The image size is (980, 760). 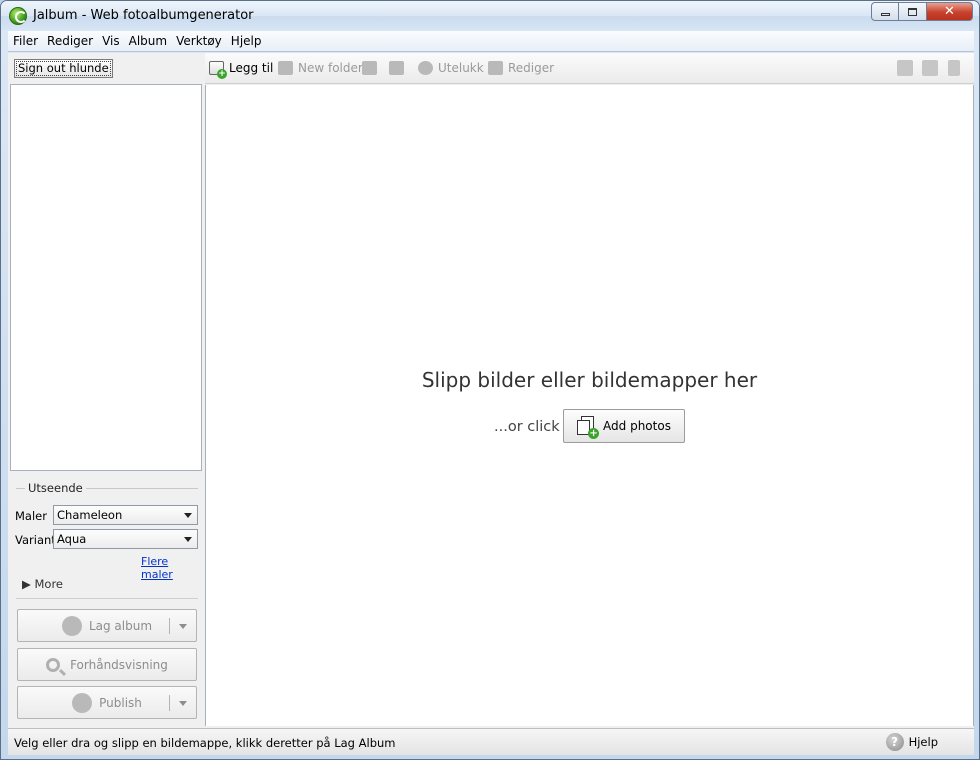 I want to click on publish-button: Publish, so click(x=107, y=702).